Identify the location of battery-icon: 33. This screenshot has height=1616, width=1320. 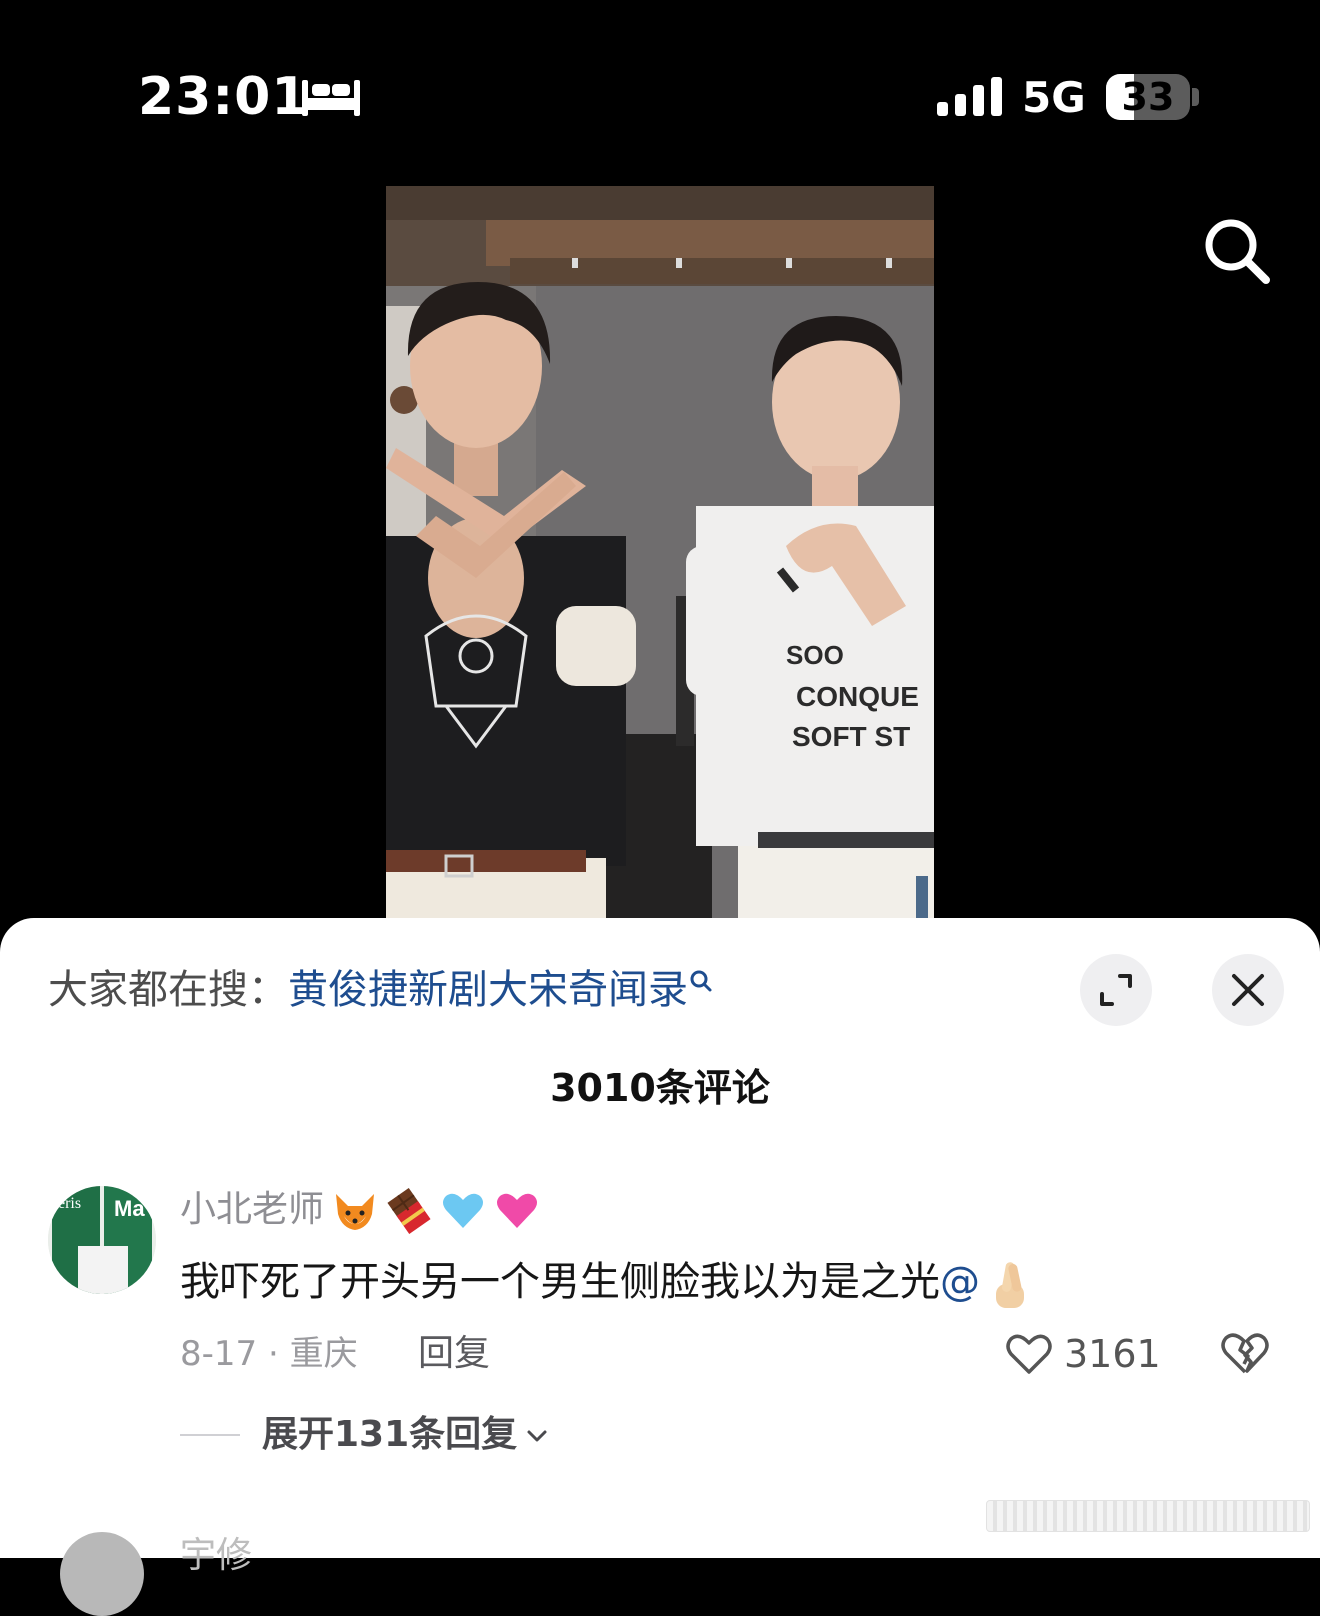
(1148, 97).